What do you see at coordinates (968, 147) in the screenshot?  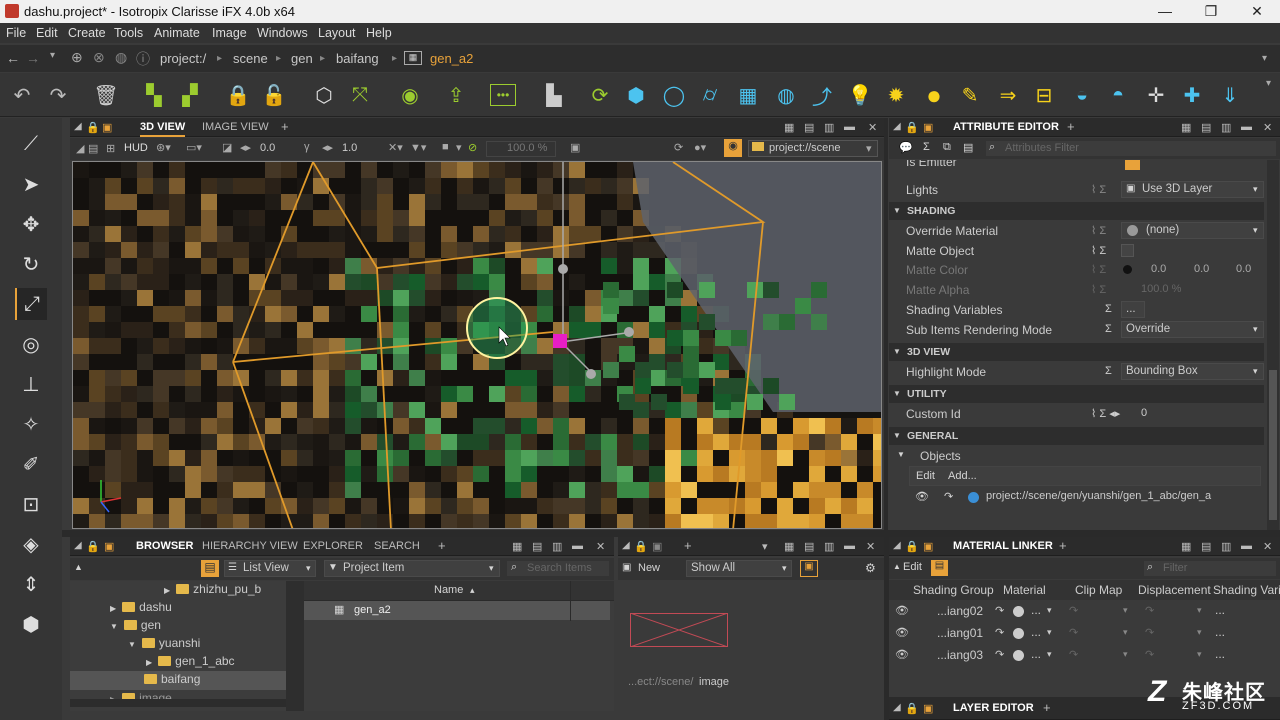 I see `paste-icon: ▤` at bounding box center [968, 147].